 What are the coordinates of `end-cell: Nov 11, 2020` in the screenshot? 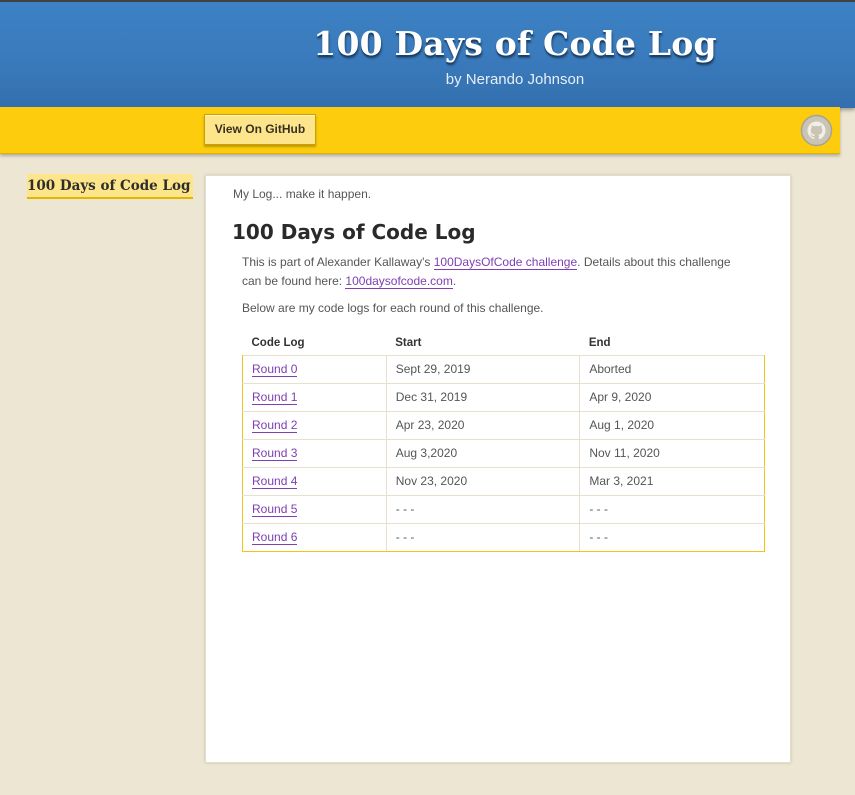 It's located at (672, 453).